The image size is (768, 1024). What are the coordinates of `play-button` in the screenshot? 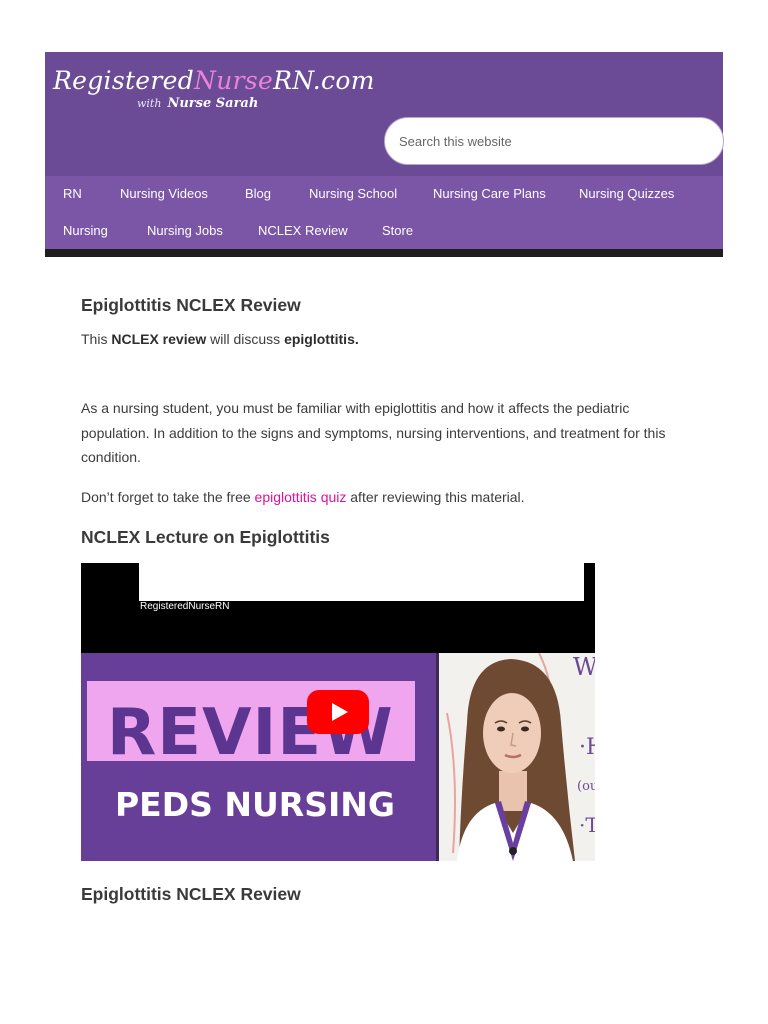 It's located at (338, 712).